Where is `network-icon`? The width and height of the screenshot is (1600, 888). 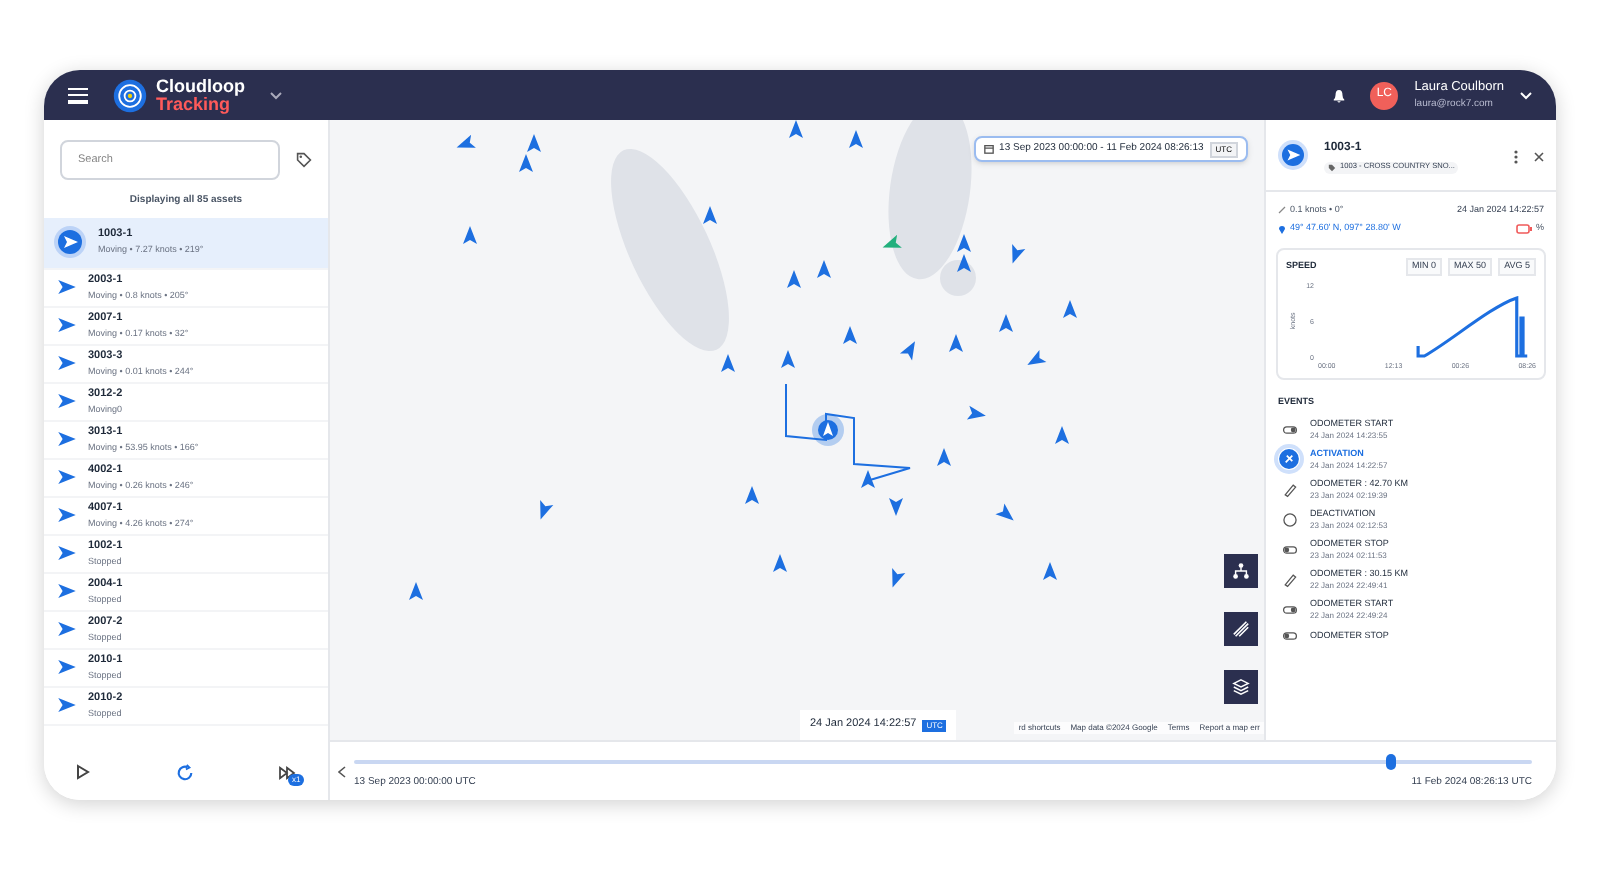
network-icon is located at coordinates (1241, 571).